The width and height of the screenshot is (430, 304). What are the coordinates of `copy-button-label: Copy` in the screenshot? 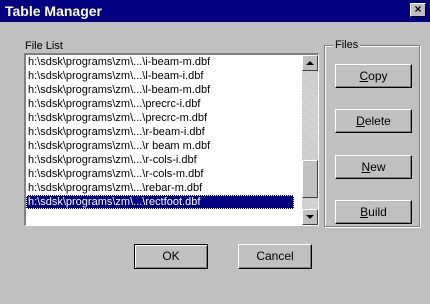 It's located at (373, 76).